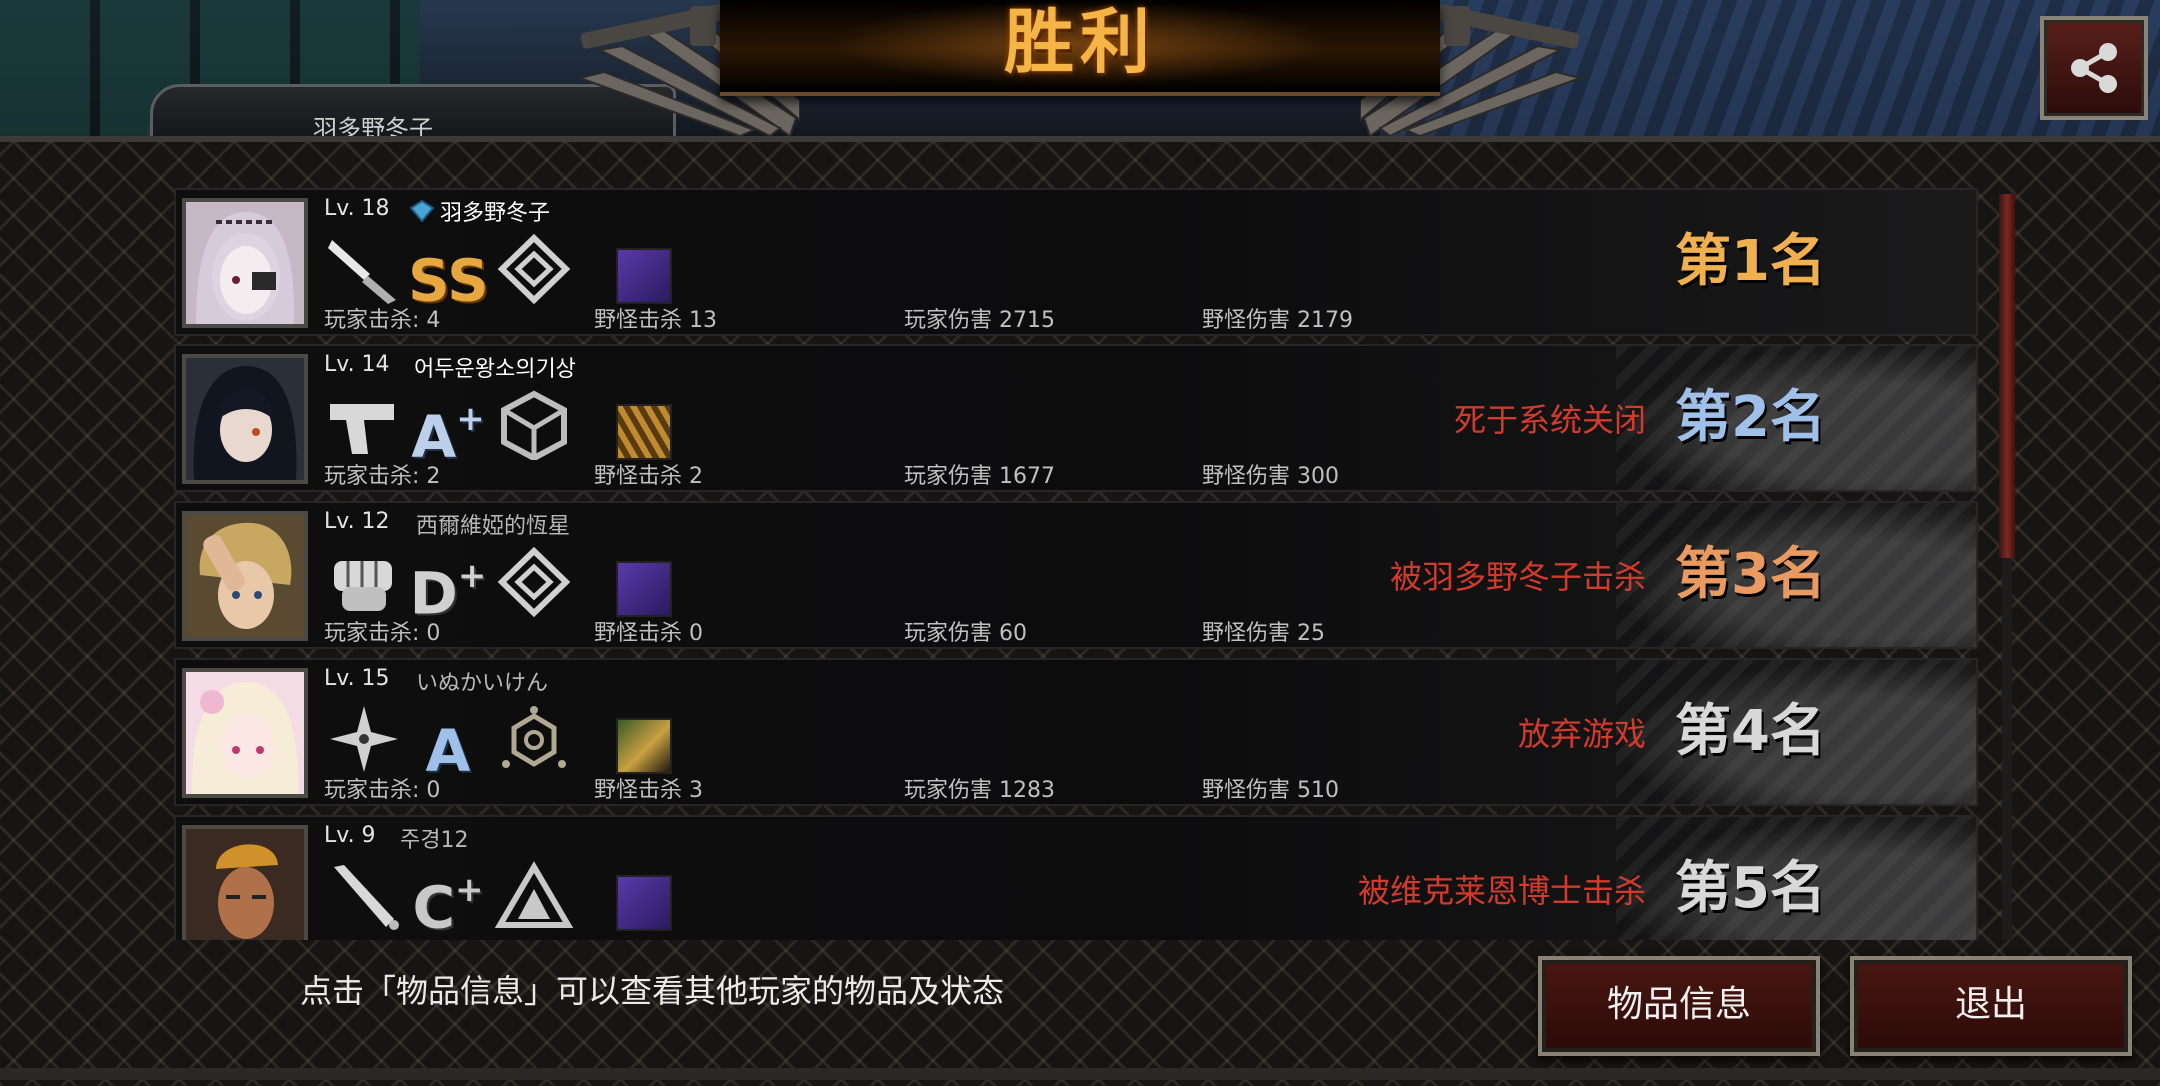 Image resolution: width=2160 pixels, height=1086 pixels. Describe the element at coordinates (979, 320) in the screenshot. I see `player-damage: 玩家伤害 2715` at that location.